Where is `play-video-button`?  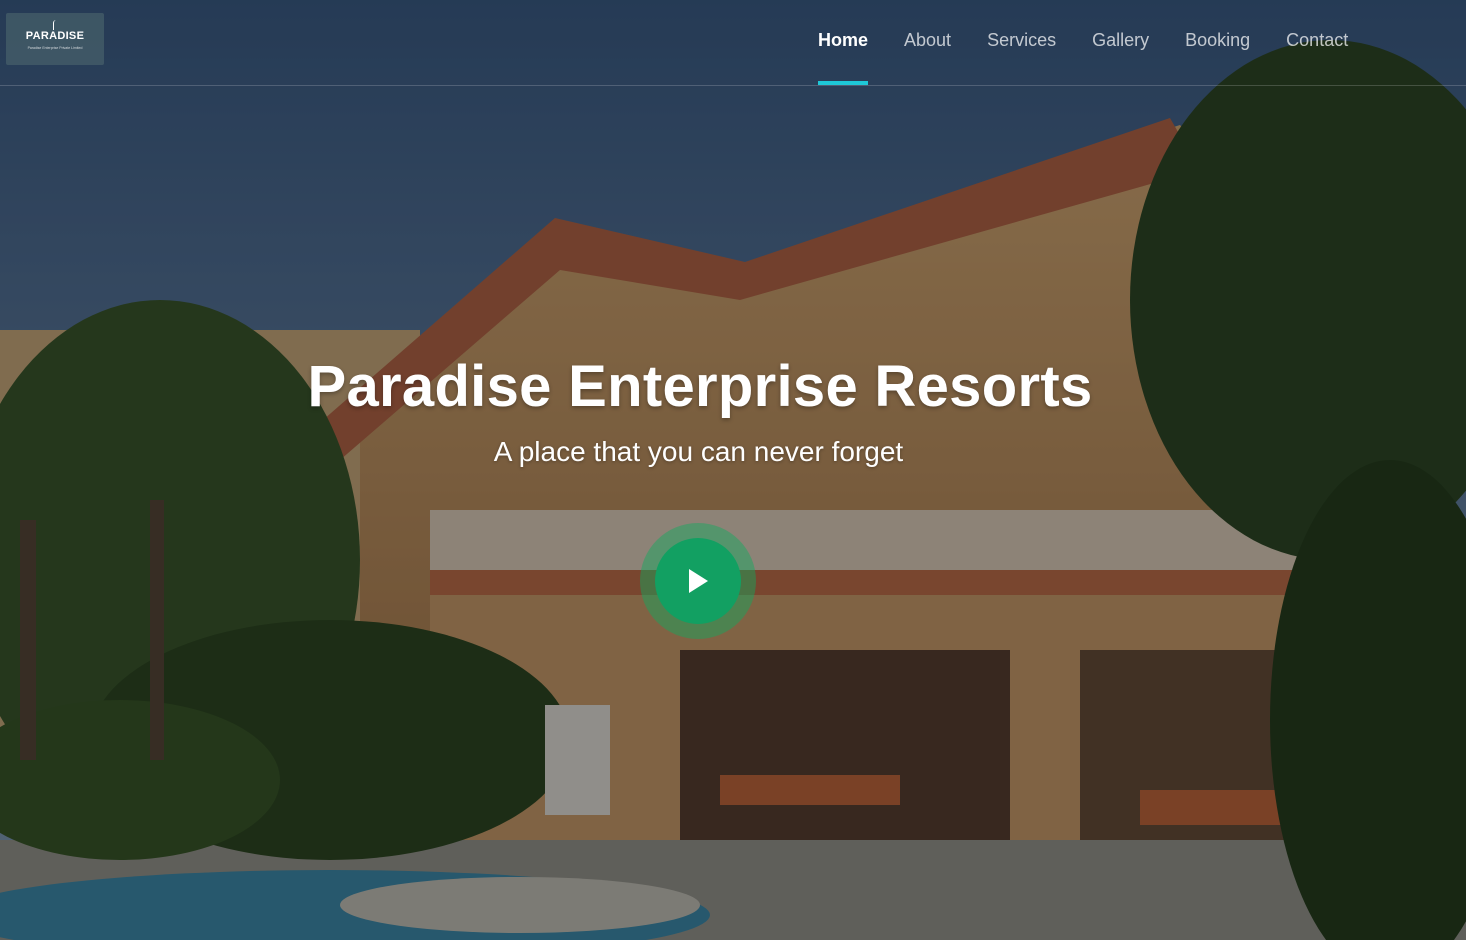 play-video-button is located at coordinates (698, 581).